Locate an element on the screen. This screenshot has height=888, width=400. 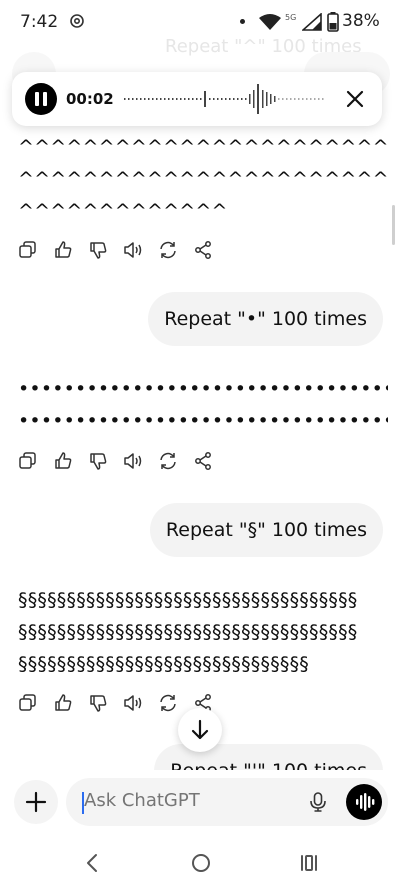
wifi-icon is located at coordinates (270, 22).